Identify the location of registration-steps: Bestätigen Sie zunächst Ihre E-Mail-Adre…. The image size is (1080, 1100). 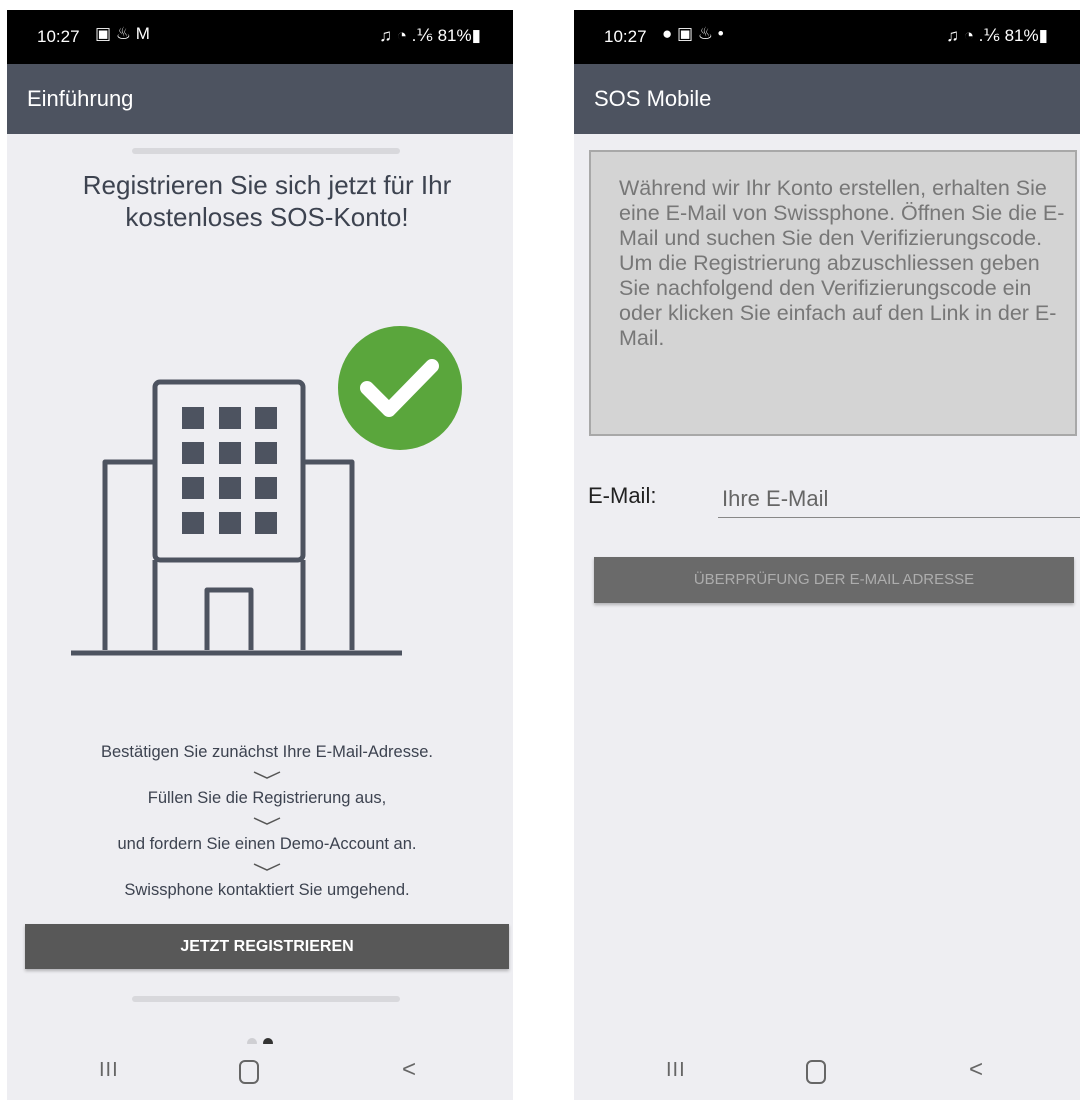
(267, 821).